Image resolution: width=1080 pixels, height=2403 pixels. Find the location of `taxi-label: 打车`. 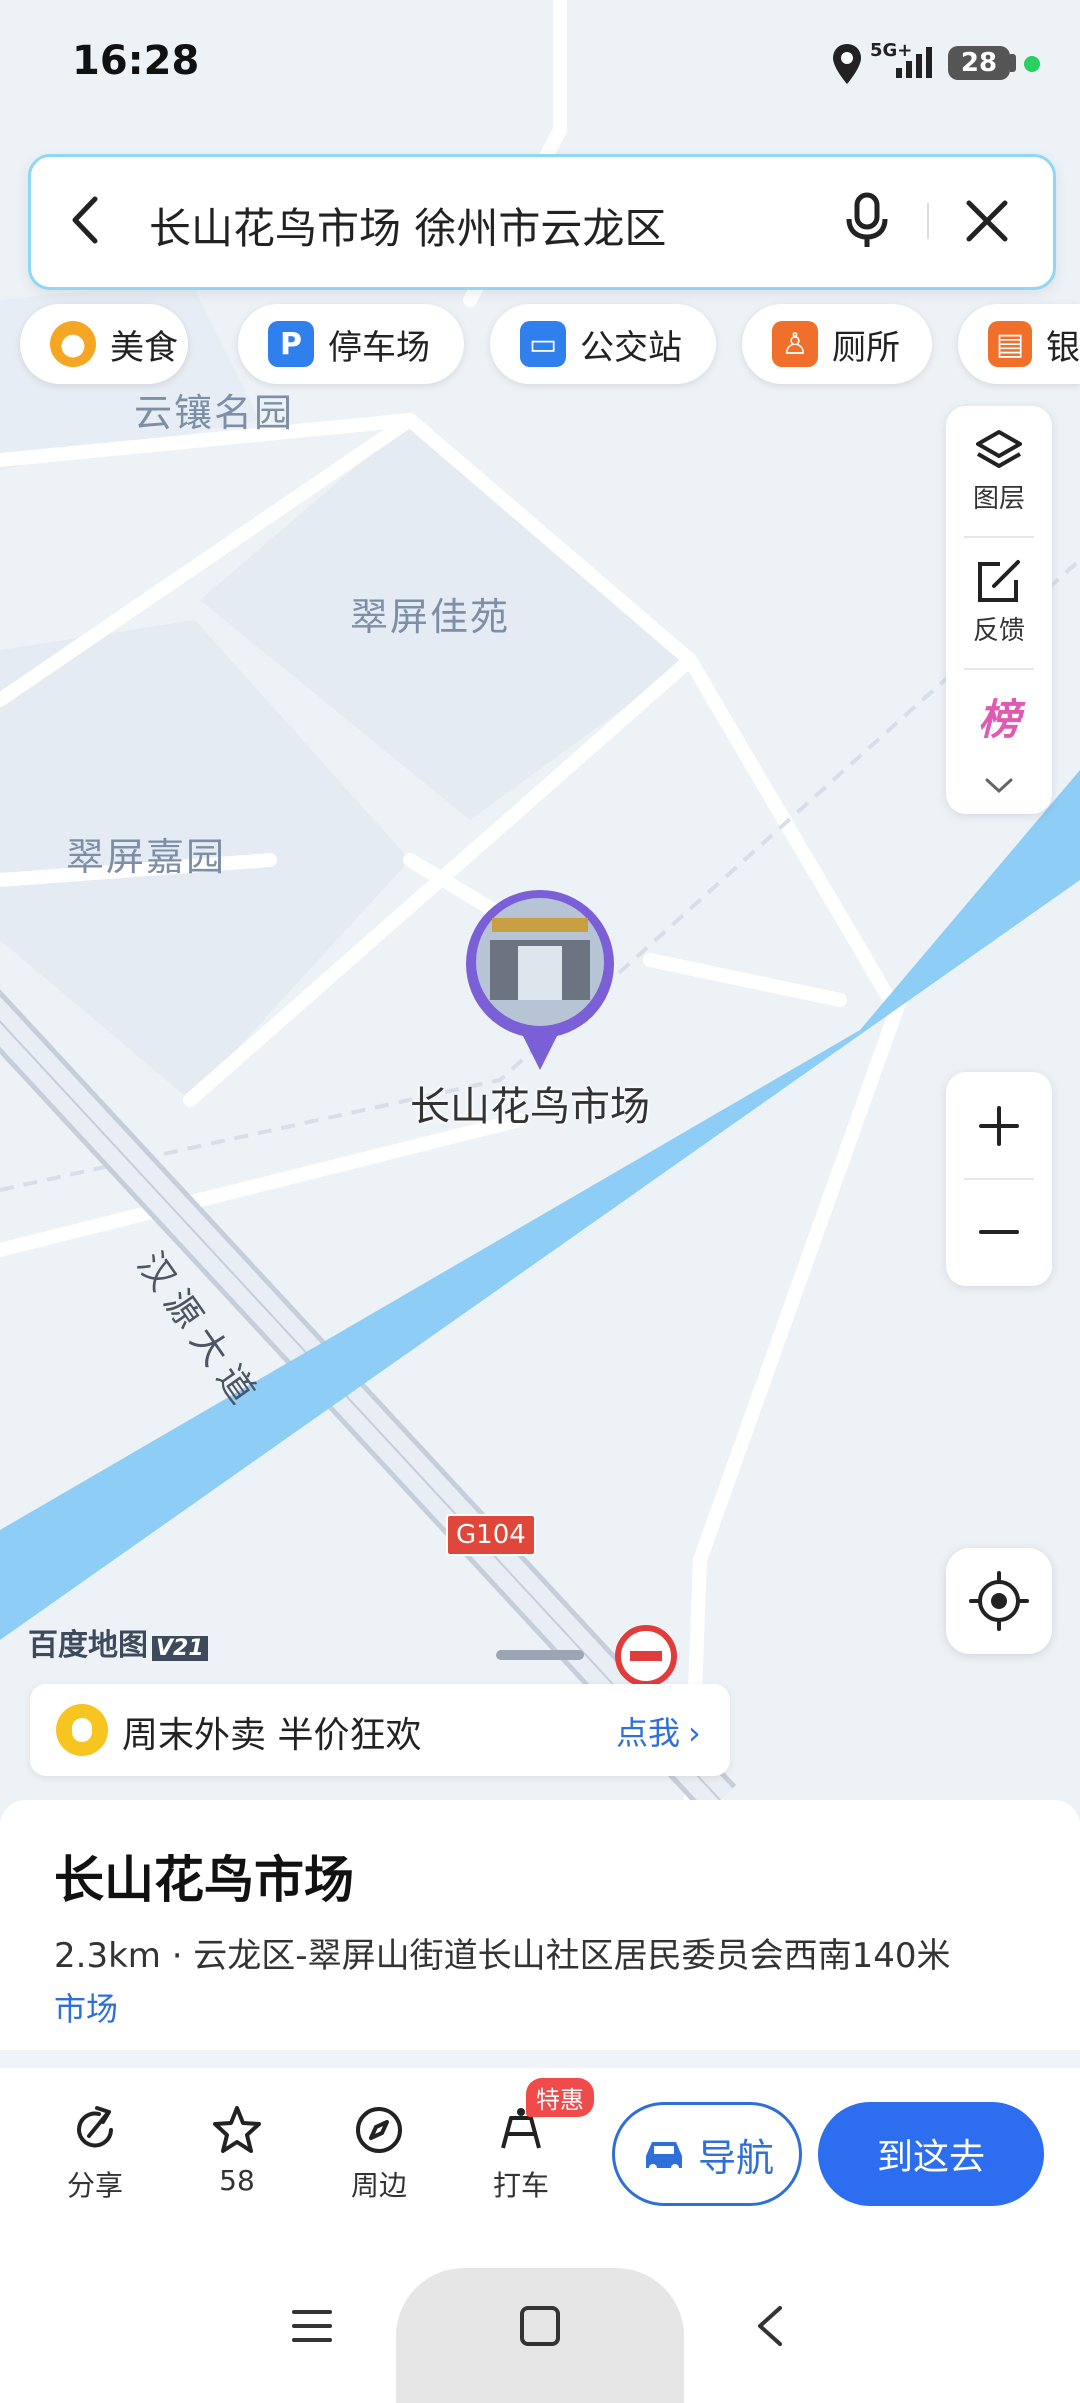

taxi-label: 打车 is located at coordinates (520, 2185).